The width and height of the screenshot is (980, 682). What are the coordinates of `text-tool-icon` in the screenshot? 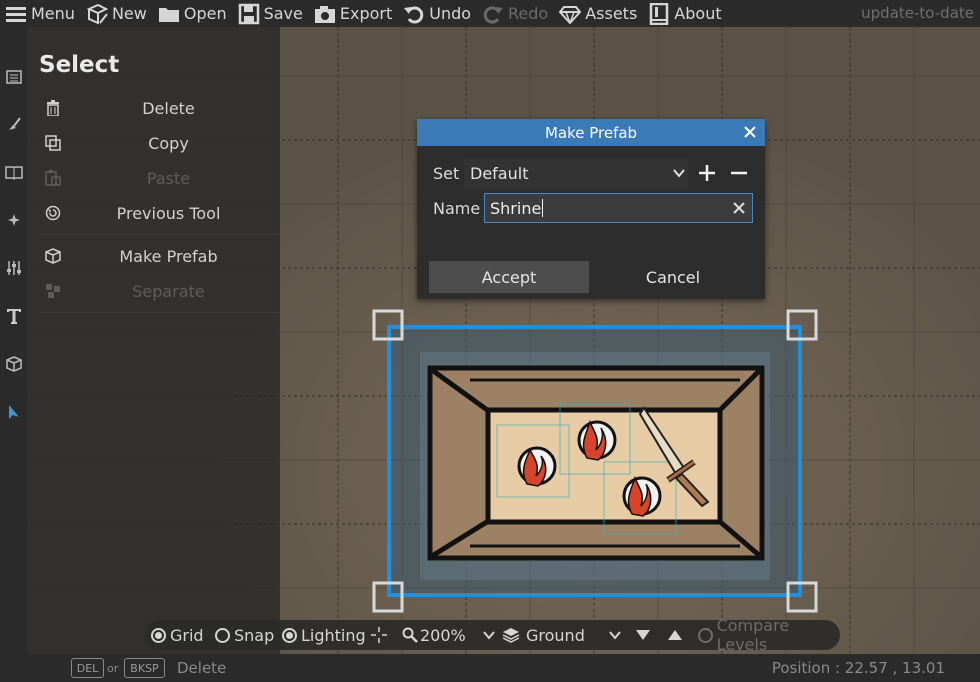 It's located at (14, 316).